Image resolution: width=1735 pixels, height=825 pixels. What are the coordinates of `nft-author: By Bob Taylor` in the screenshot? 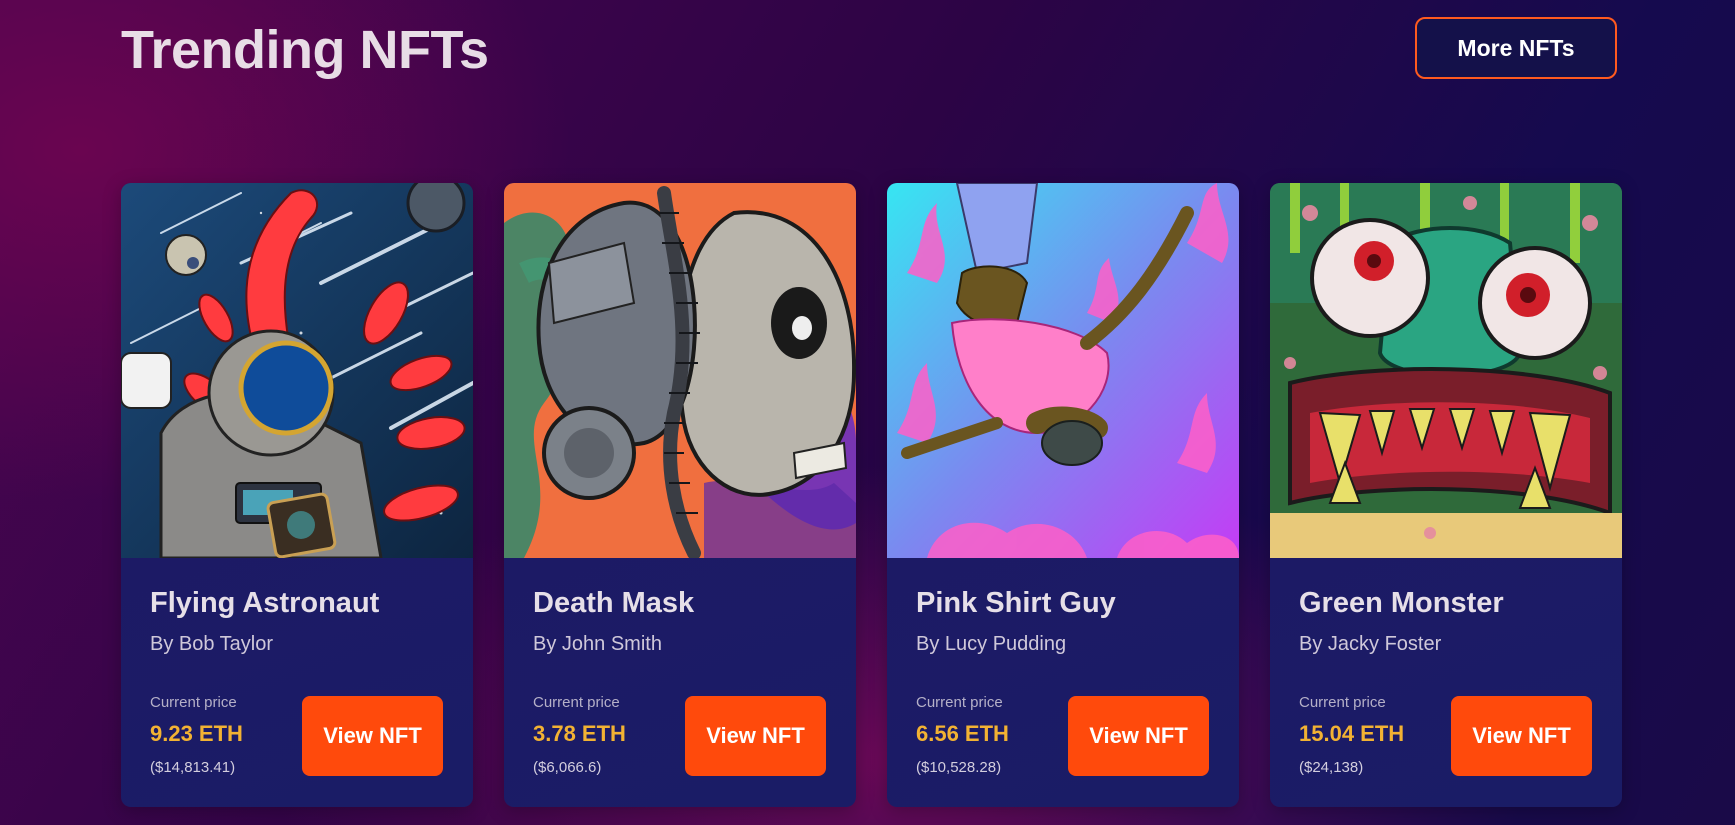 It's located at (212, 644).